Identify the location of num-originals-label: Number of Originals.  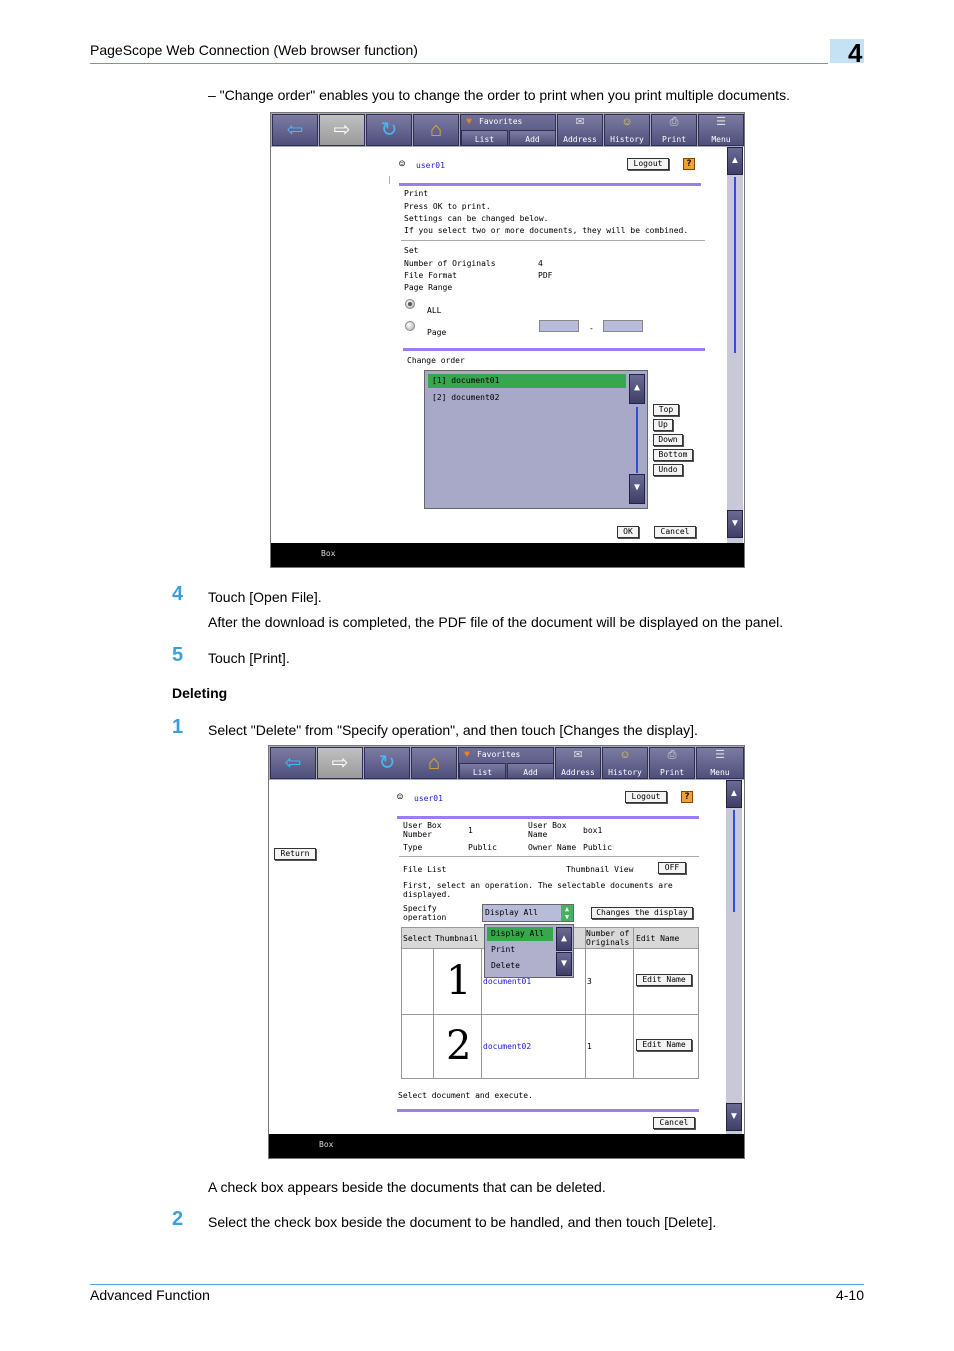
(450, 263).